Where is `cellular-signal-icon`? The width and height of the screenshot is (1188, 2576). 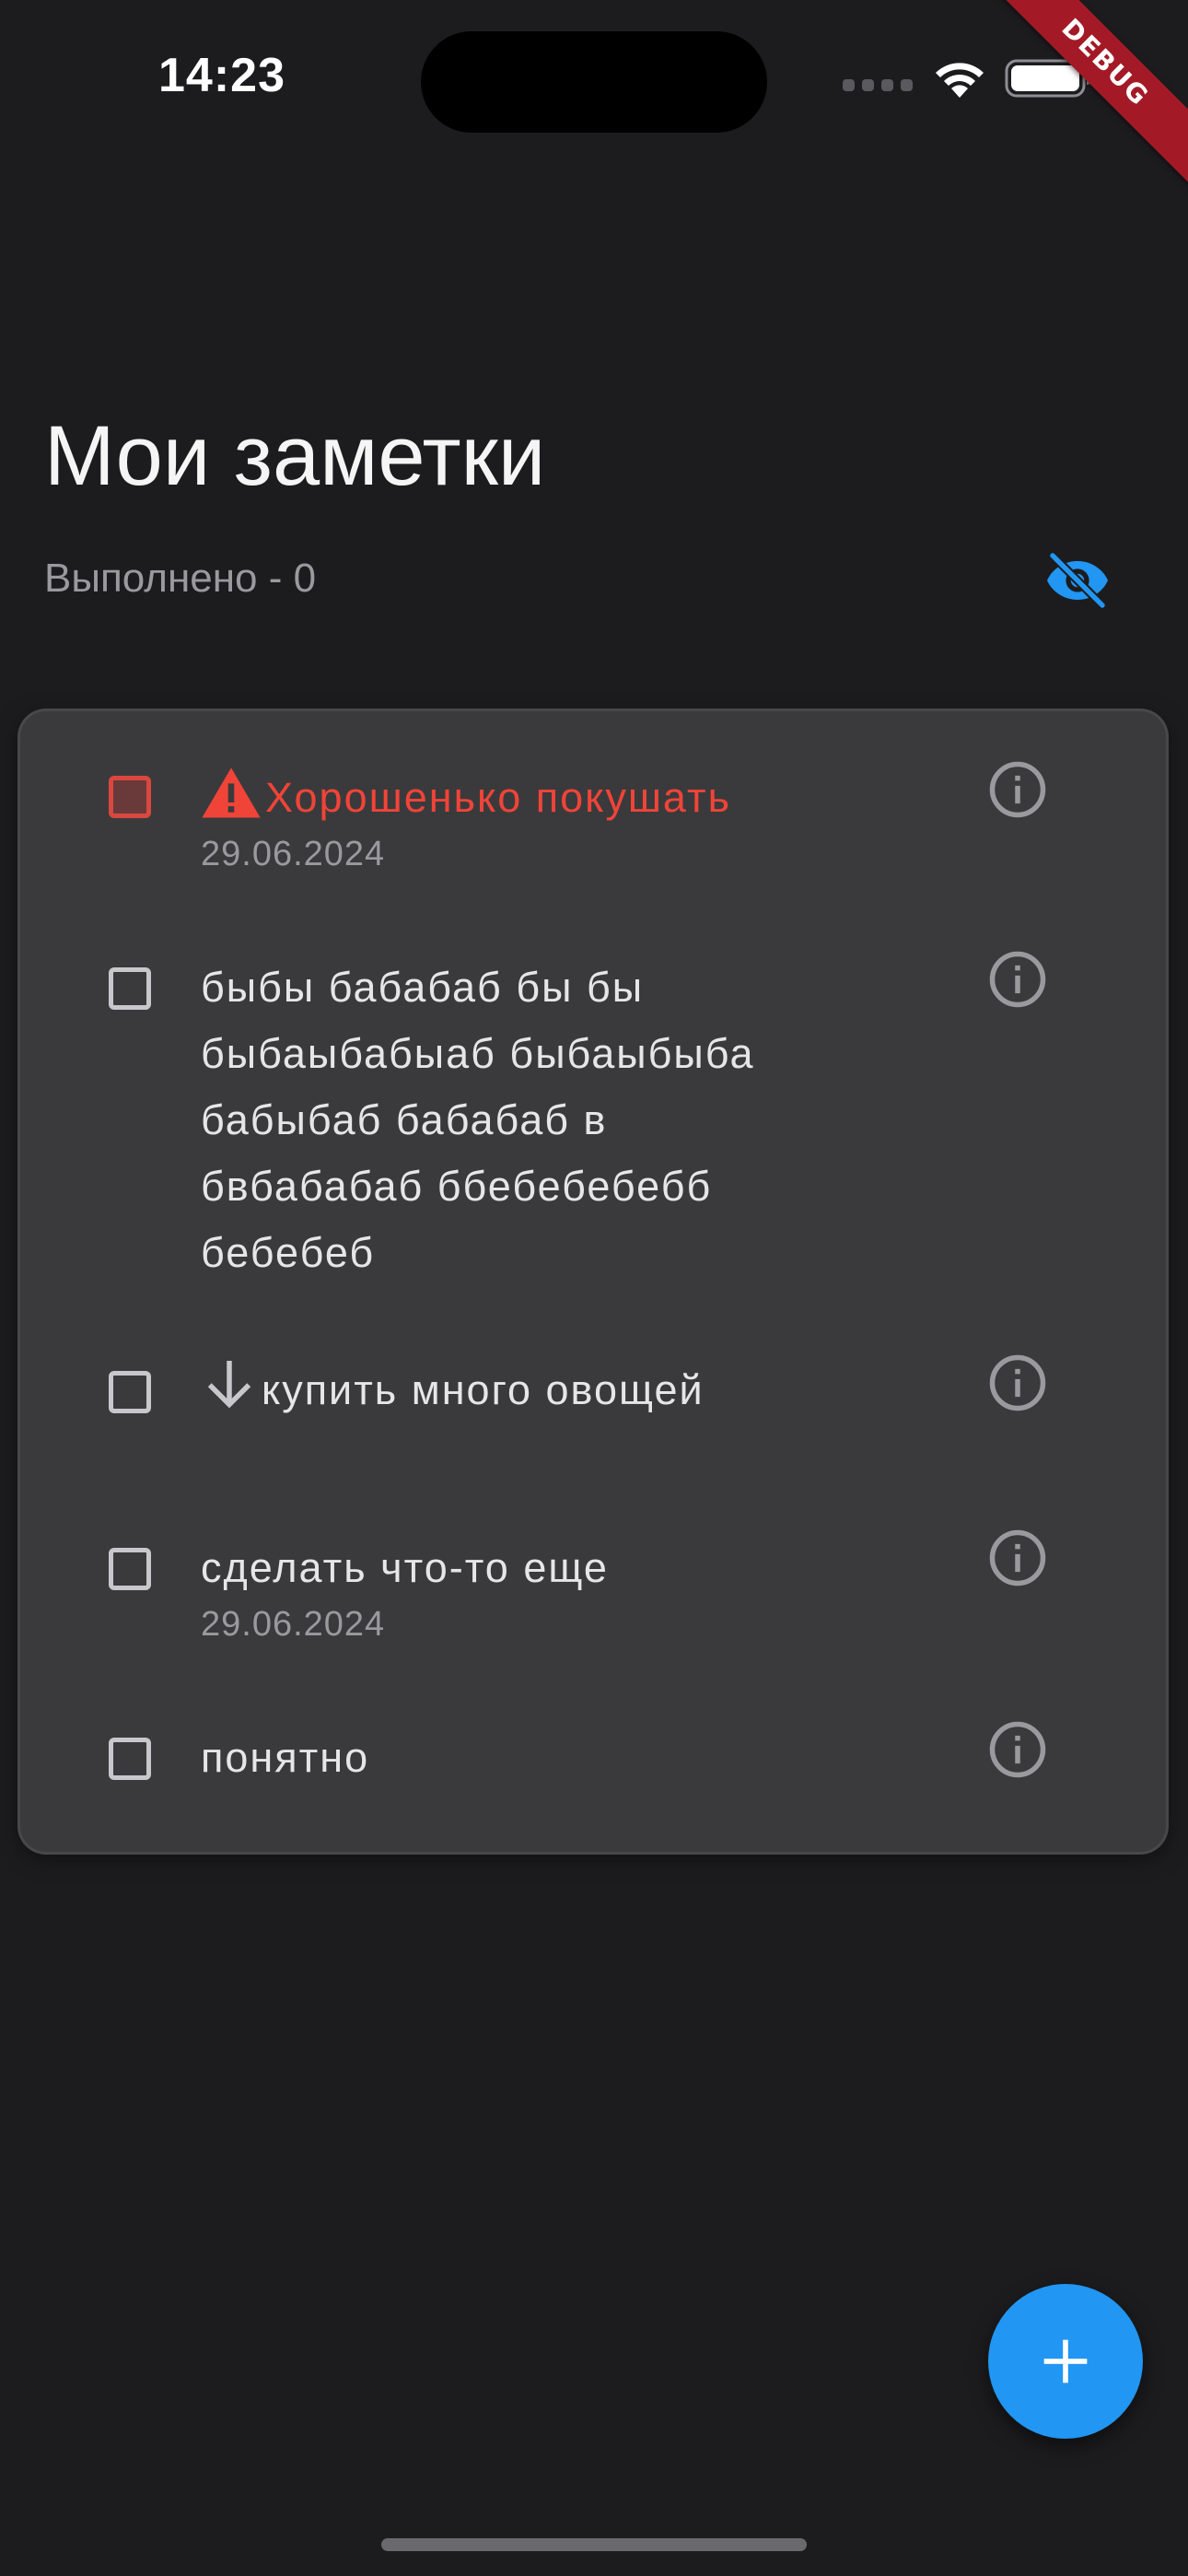 cellular-signal-icon is located at coordinates (878, 84).